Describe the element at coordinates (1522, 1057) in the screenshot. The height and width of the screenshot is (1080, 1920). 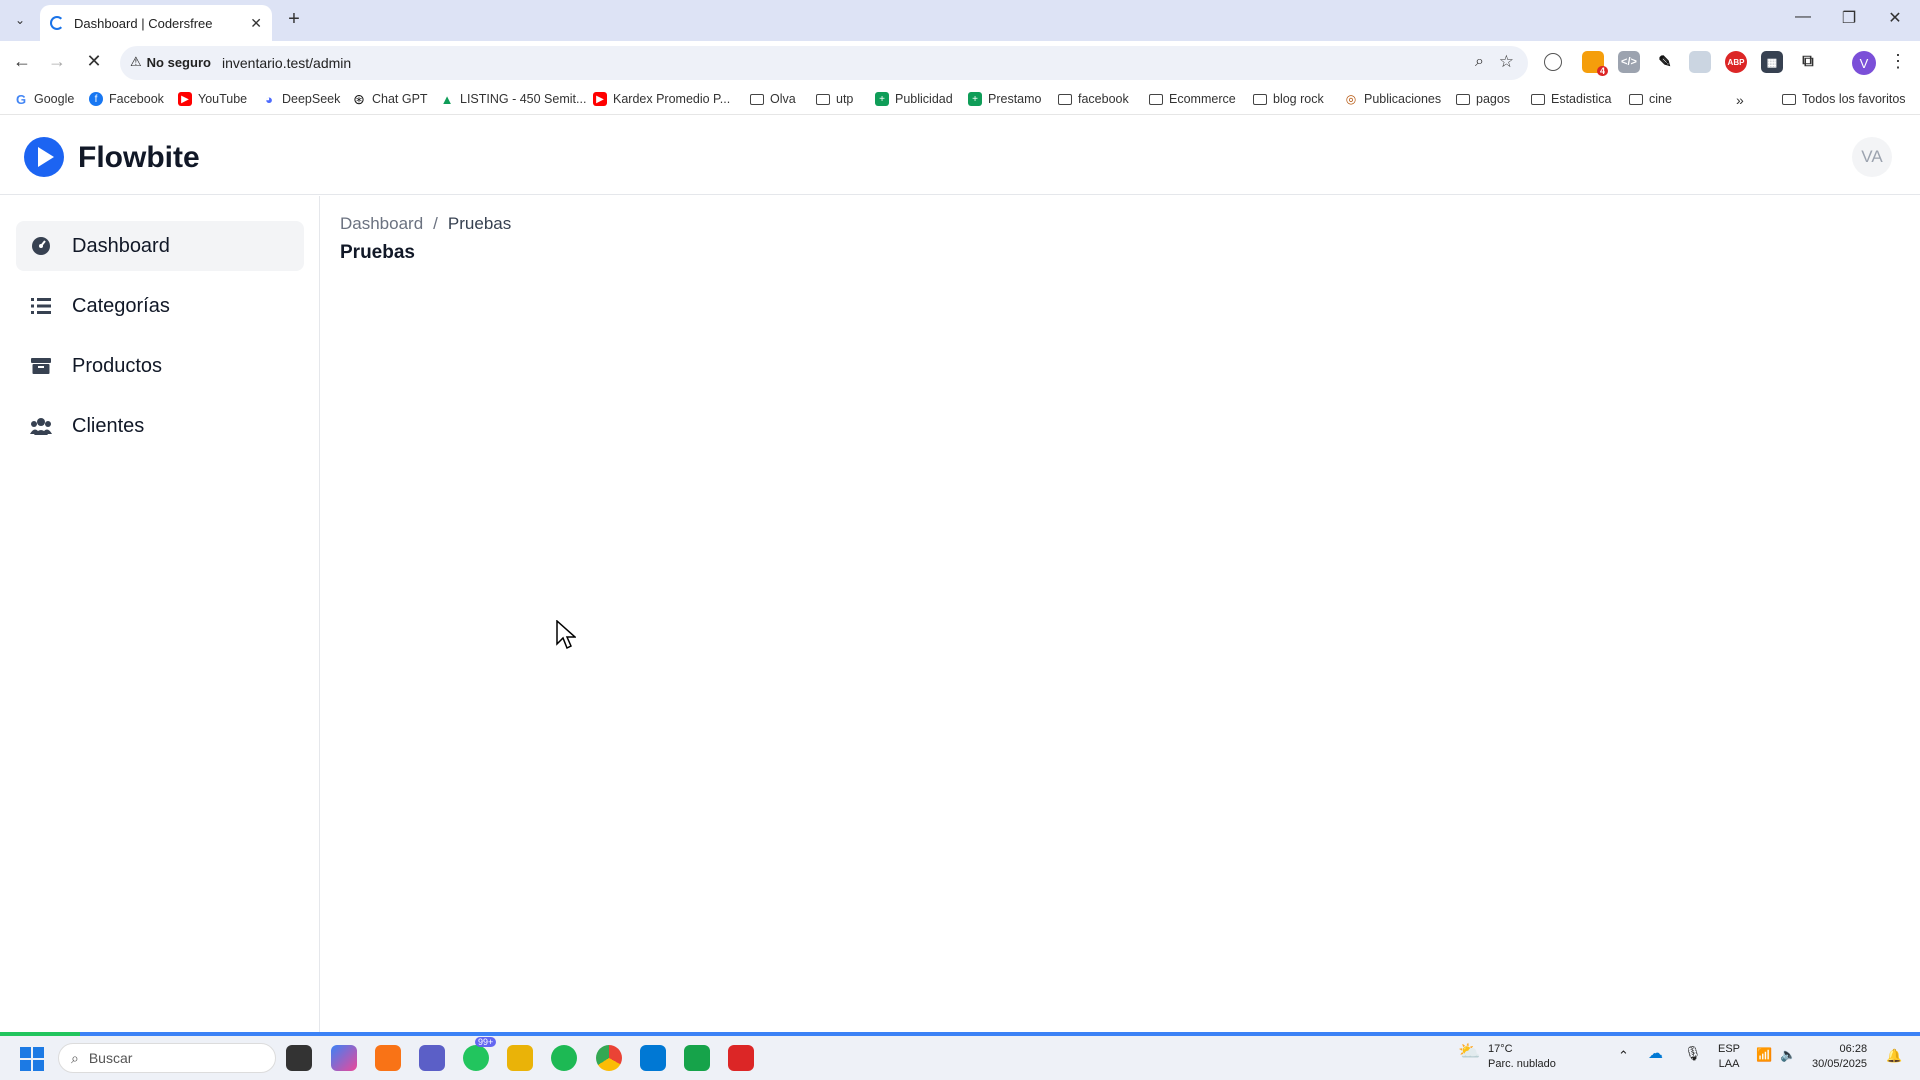
I see `weather-widget: 17°C Parc. nublado` at that location.